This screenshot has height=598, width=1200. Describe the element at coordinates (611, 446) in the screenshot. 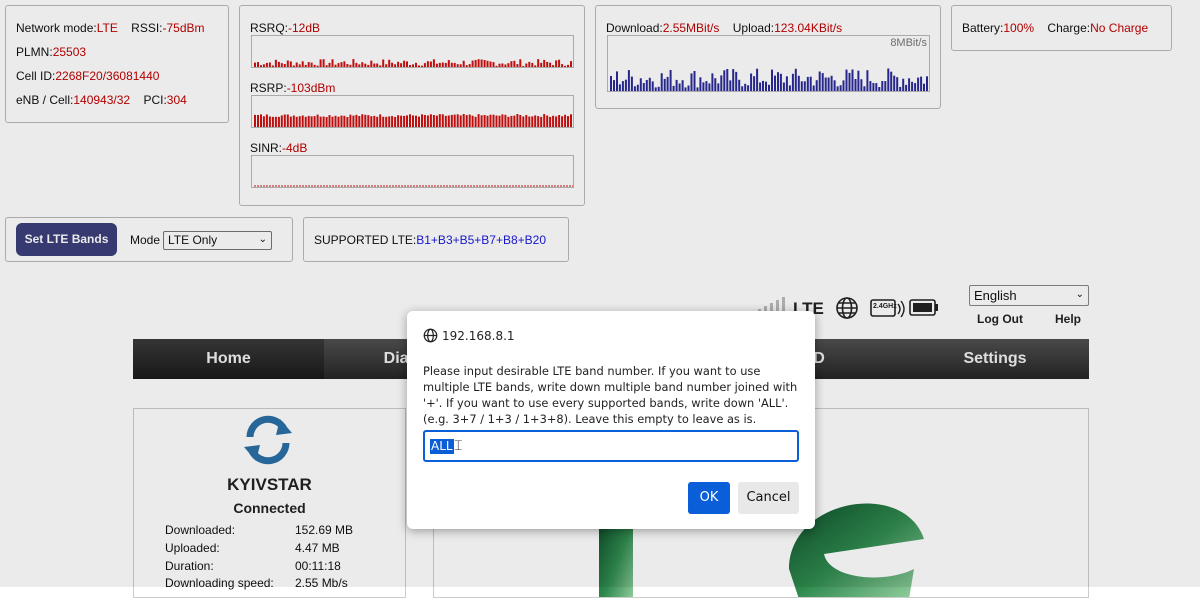

I see `band-input: ALL ⌶` at that location.